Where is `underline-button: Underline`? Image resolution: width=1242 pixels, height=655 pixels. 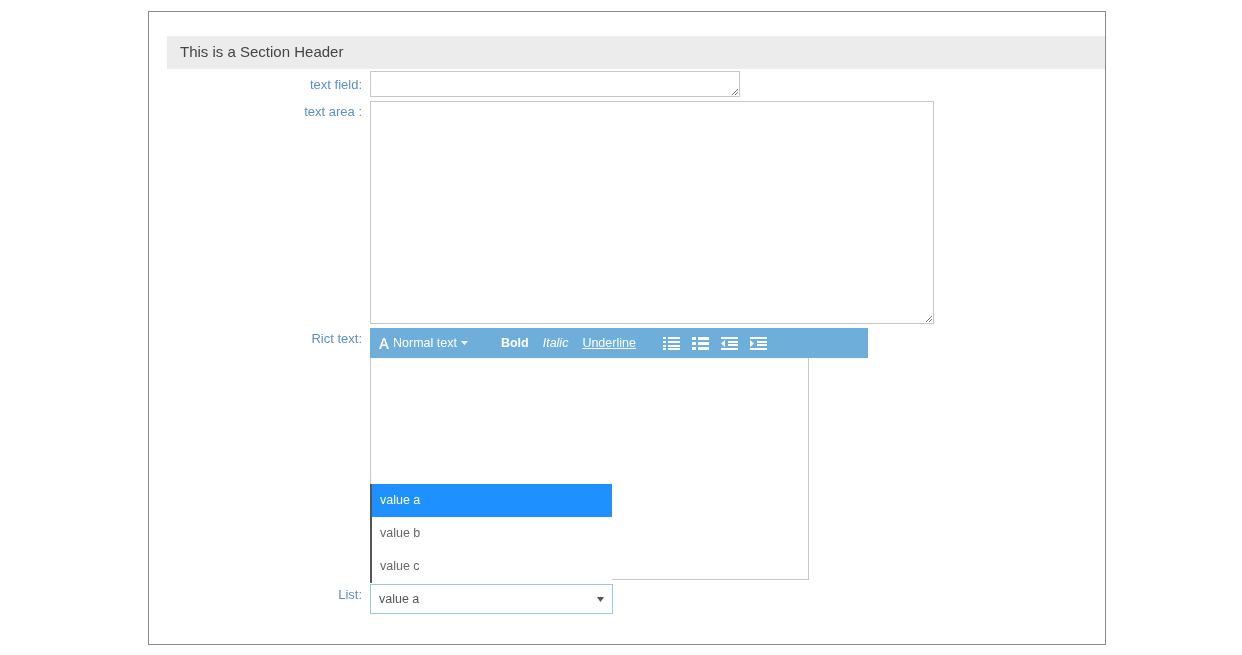
underline-button: Underline is located at coordinates (609, 343).